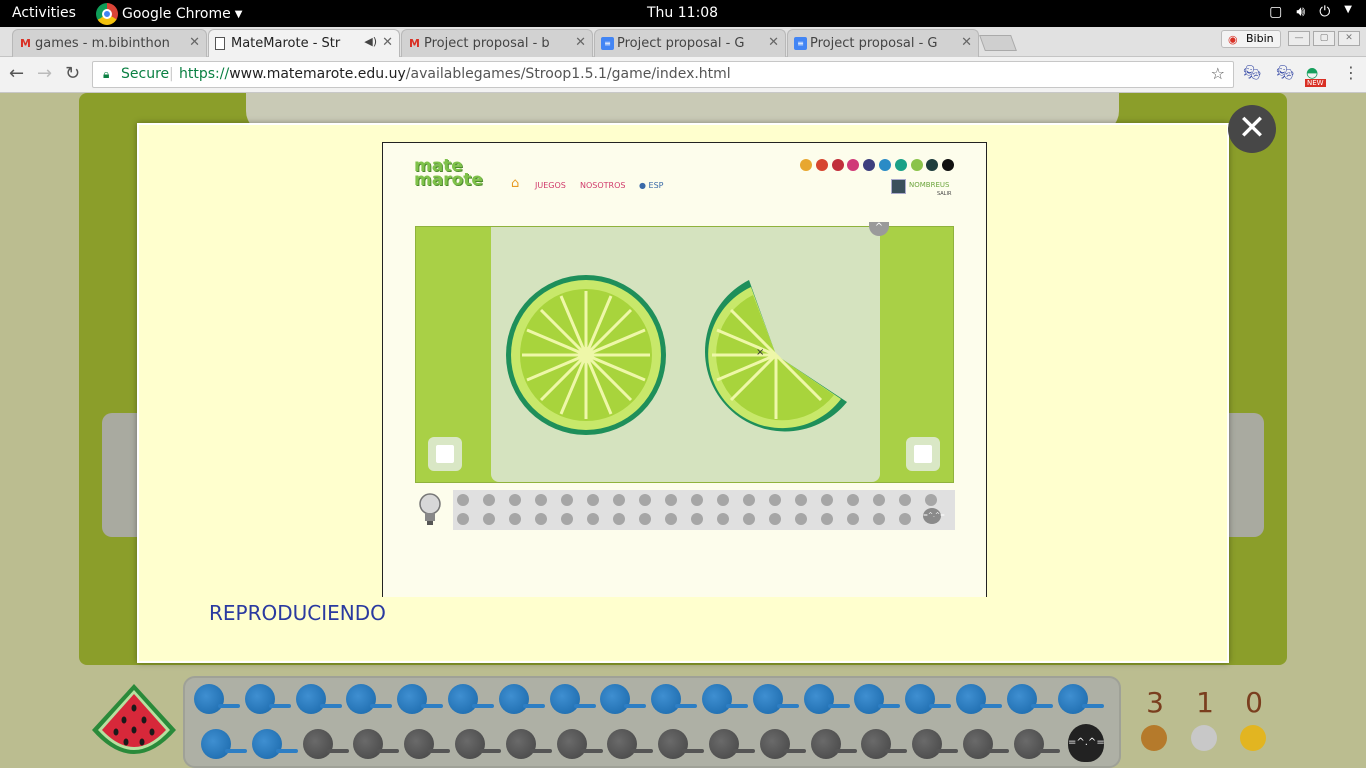 The width and height of the screenshot is (1366, 768). What do you see at coordinates (106, 74) in the screenshot?
I see `lock-icon: 🔒︎` at bounding box center [106, 74].